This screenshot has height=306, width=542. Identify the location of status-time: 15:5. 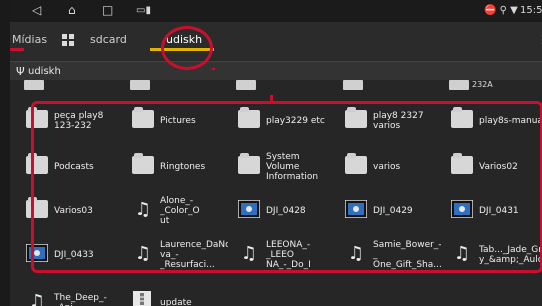
(531, 10).